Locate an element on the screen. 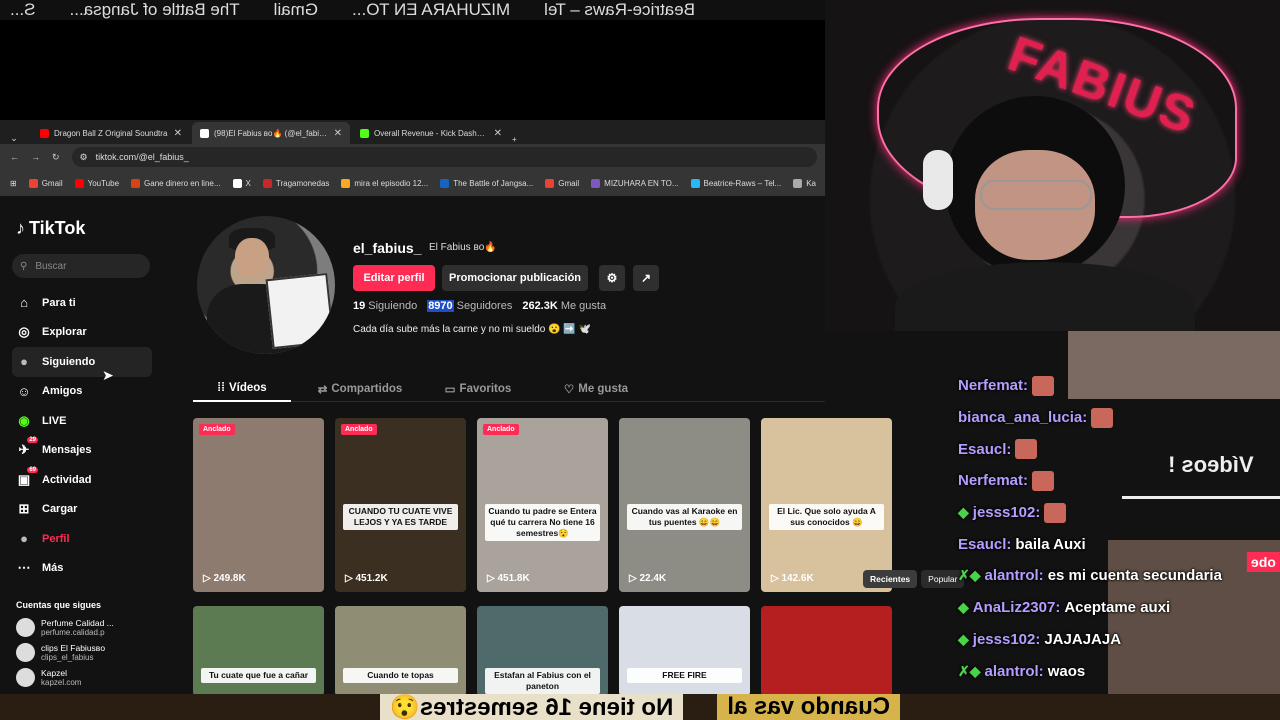 The image size is (1280, 720). sidebar-item-perfil: ● Perfil is located at coordinates (82, 539).